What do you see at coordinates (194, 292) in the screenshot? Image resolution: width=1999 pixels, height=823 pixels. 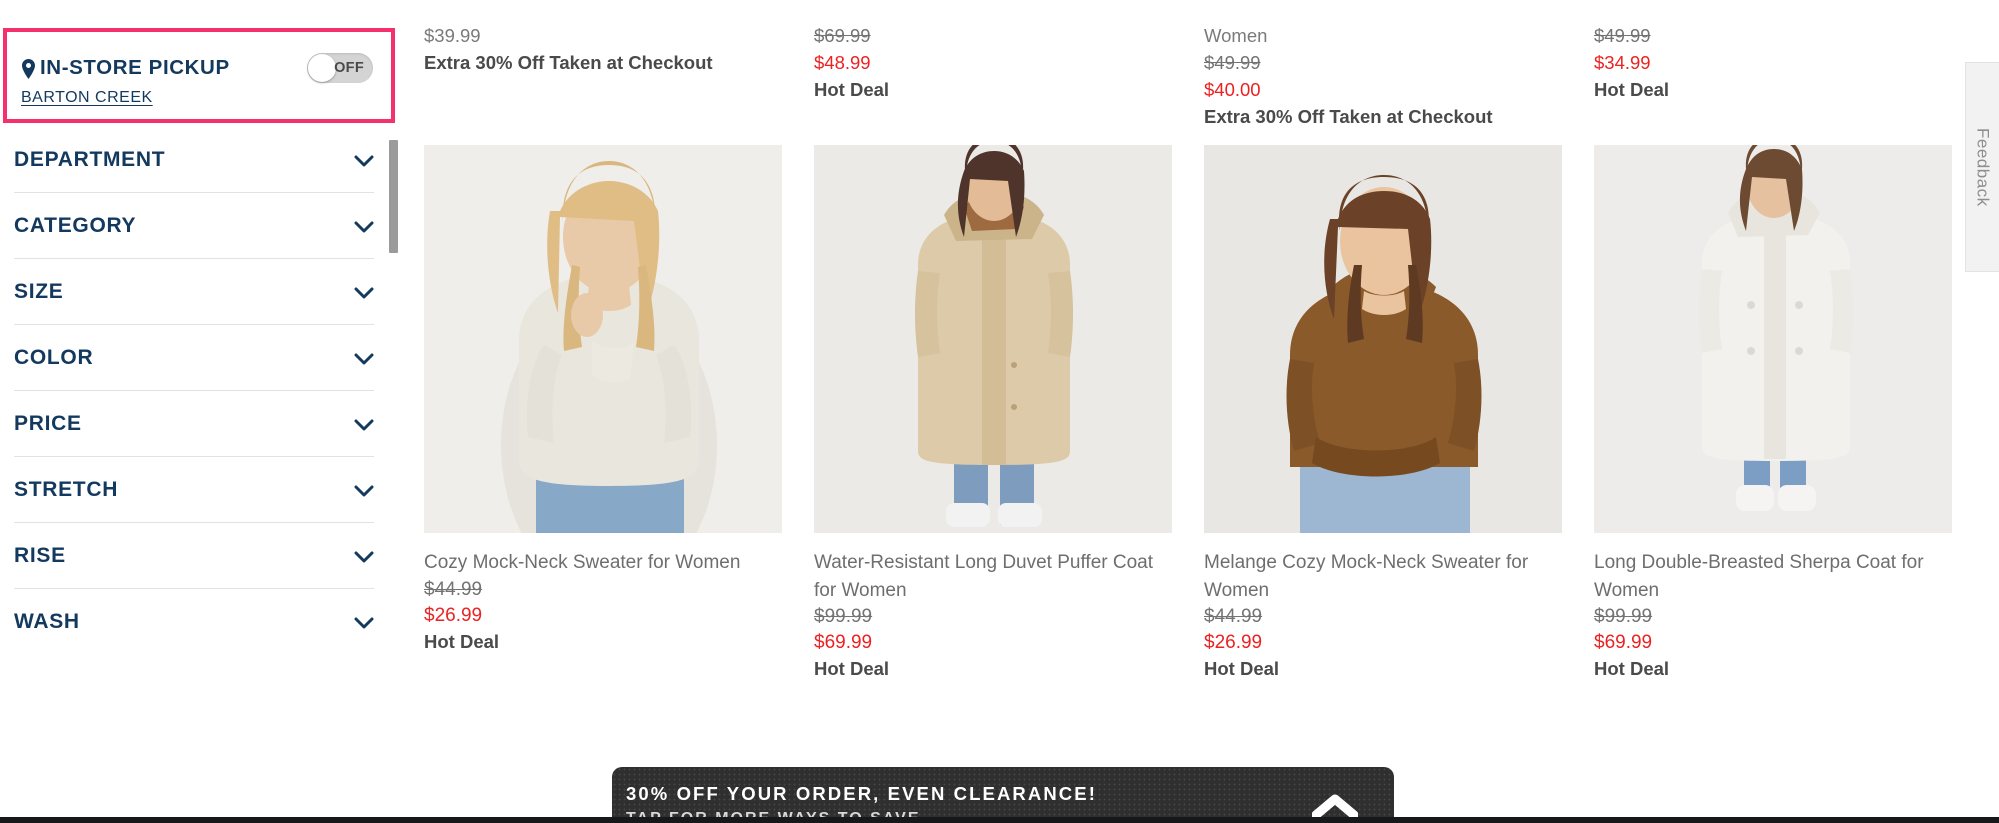 I see `filter-size: SIZE` at bounding box center [194, 292].